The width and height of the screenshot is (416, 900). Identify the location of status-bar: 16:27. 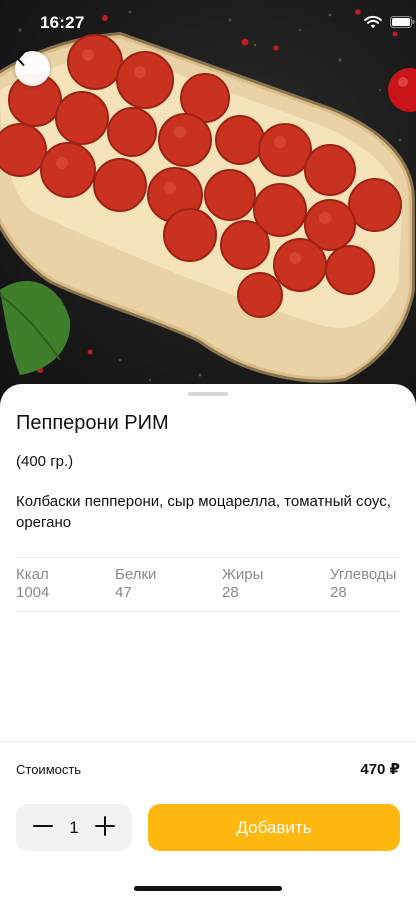
(208, 22).